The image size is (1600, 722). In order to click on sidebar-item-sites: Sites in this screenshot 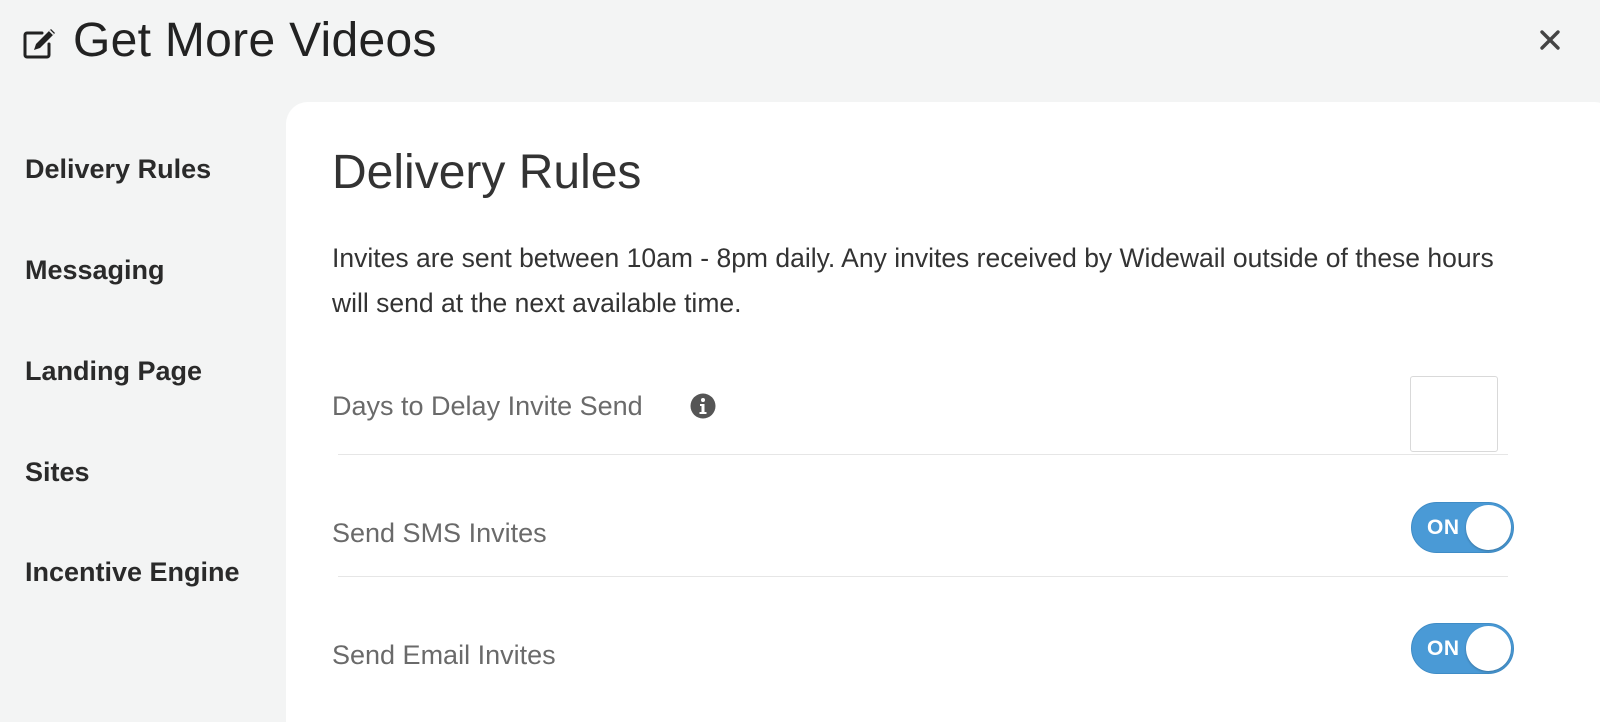, I will do `click(57, 472)`.